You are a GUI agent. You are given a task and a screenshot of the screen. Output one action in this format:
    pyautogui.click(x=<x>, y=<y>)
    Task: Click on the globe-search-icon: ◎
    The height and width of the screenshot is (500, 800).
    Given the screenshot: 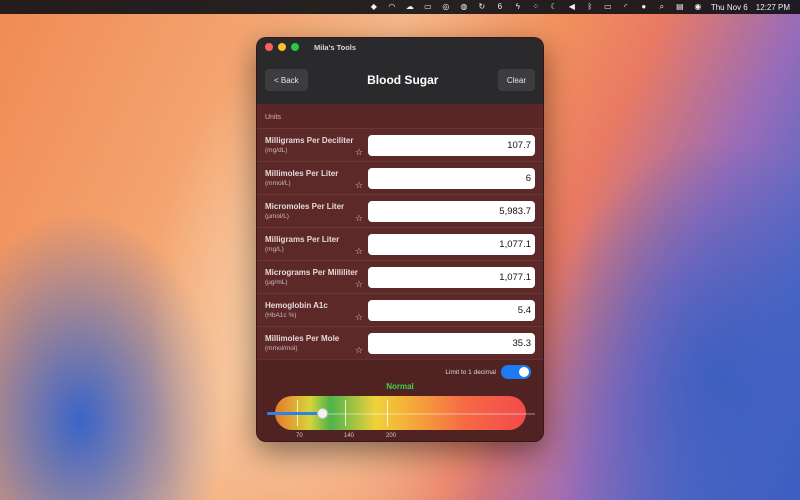 What is the action you would take?
    pyautogui.click(x=446, y=7)
    